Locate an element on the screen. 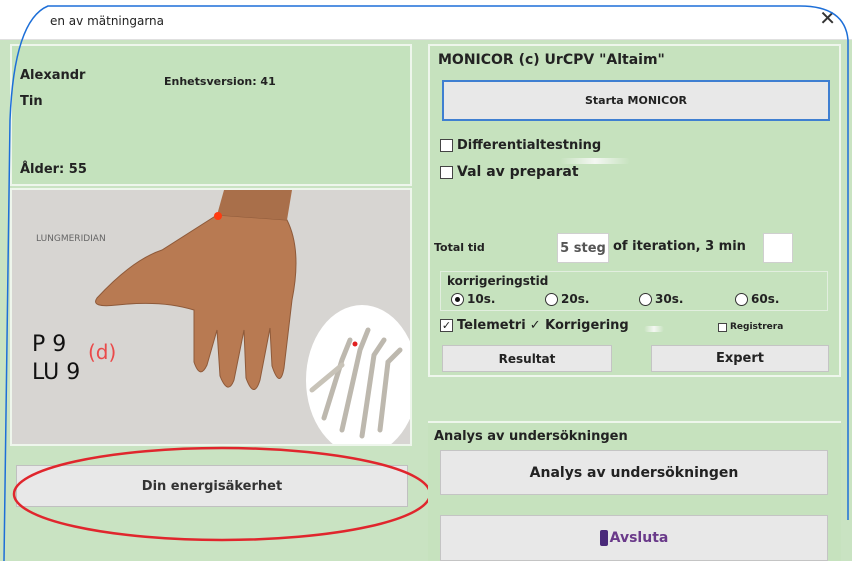 The height and width of the screenshot is (561, 852). patient-last-name: Tin is located at coordinates (31, 101).